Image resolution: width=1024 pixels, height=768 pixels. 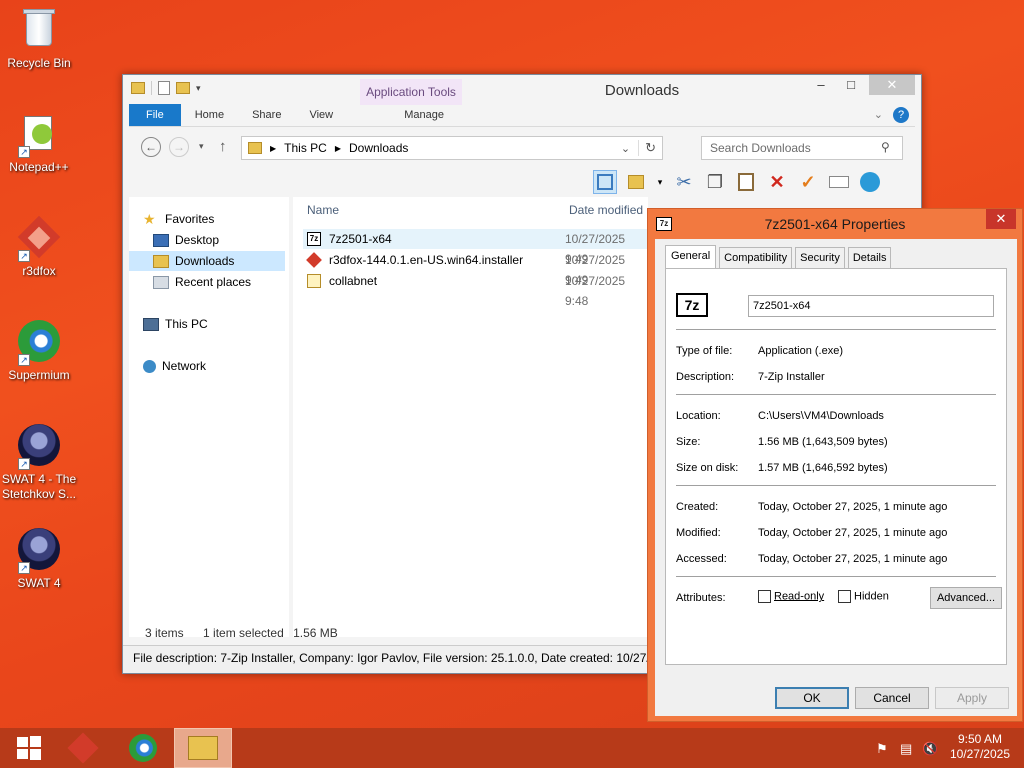 What do you see at coordinates (315, 633) in the screenshot?
I see `selected-size: 1.56 MB` at bounding box center [315, 633].